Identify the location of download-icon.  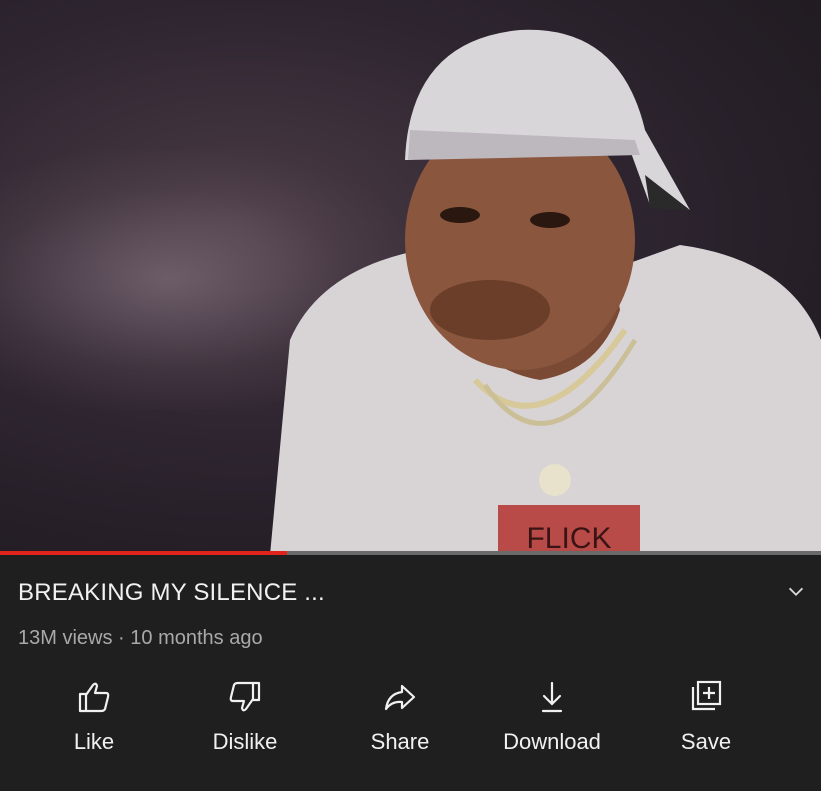
(552, 697).